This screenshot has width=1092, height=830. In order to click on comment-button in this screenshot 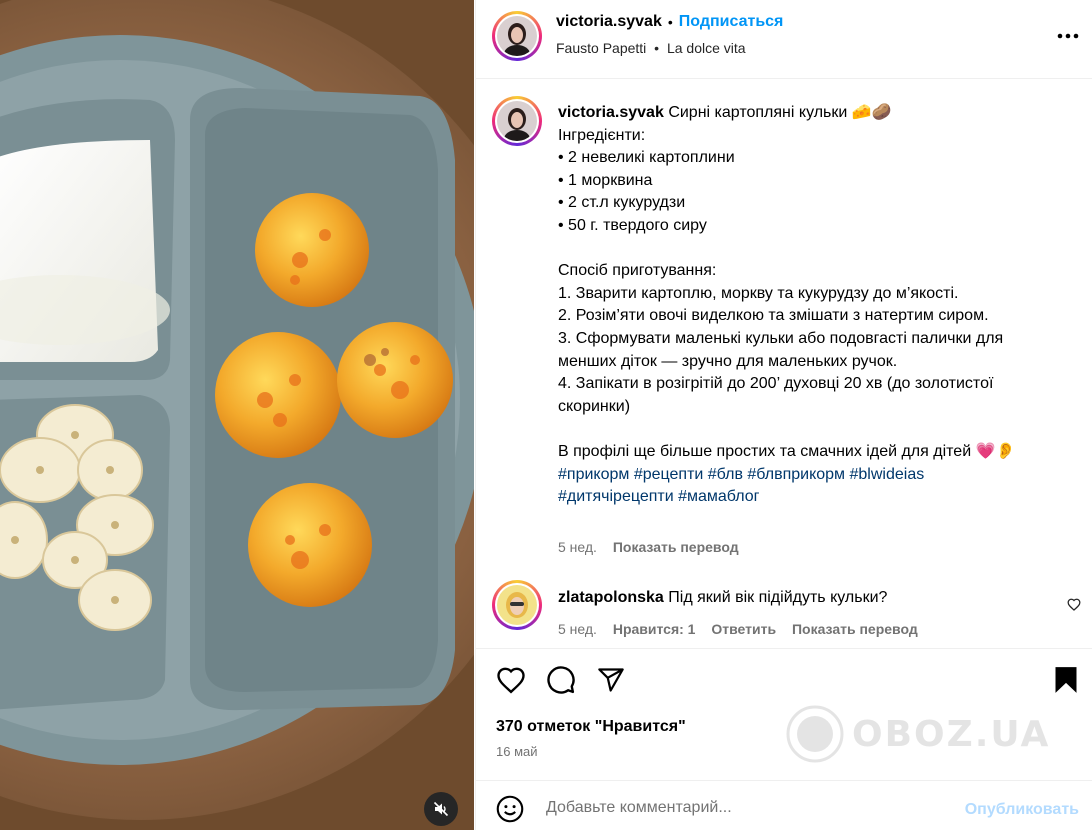, I will do `click(561, 682)`.